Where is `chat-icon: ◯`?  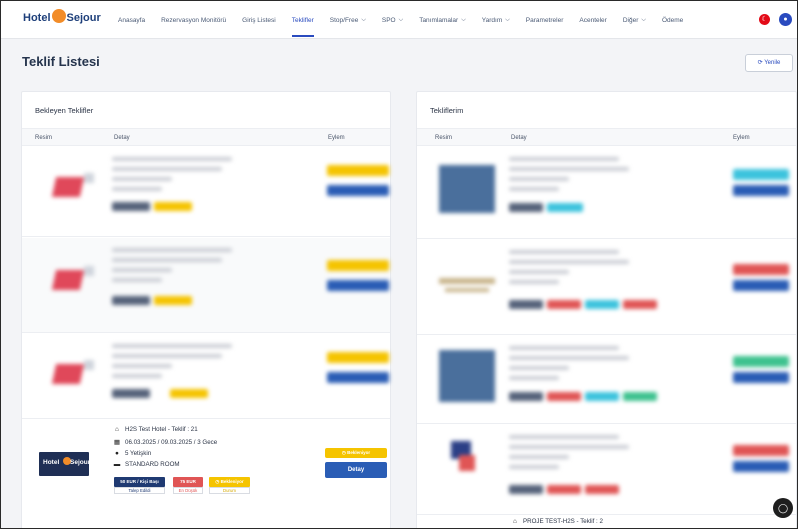 chat-icon: ◯ is located at coordinates (783, 508).